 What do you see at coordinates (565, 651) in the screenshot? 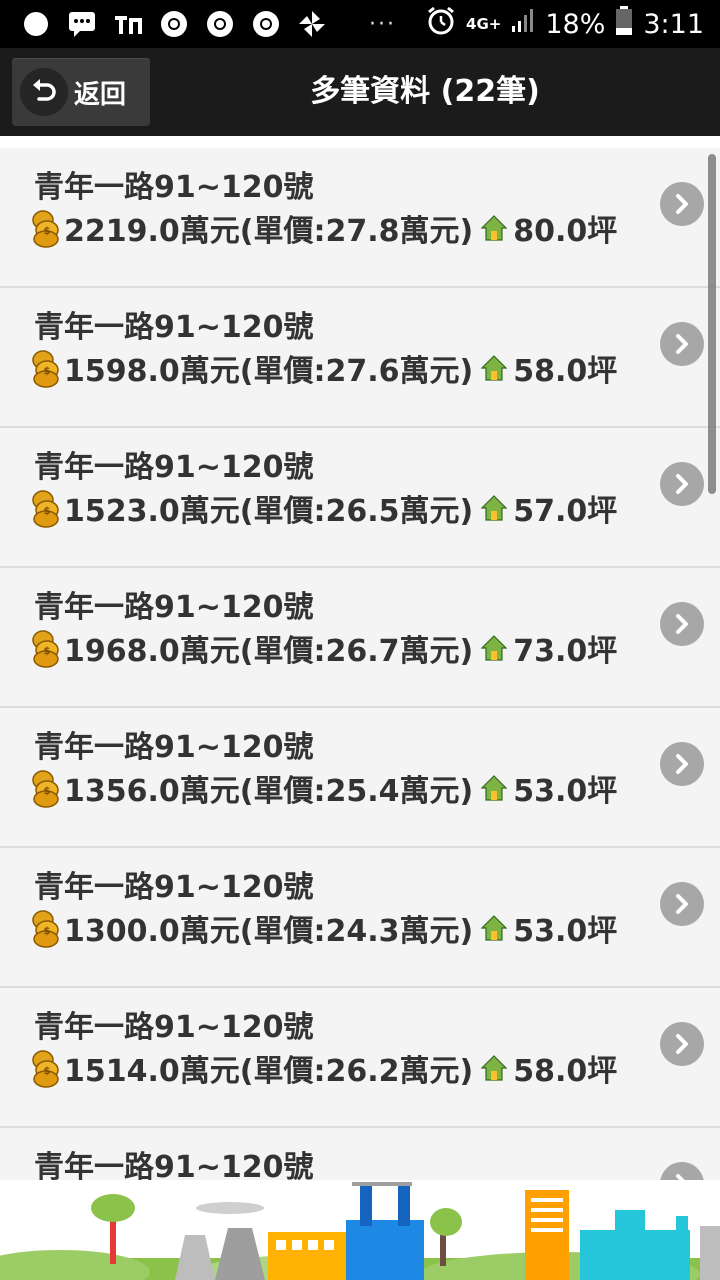
I see `item-area: 73.0坪` at bounding box center [565, 651].